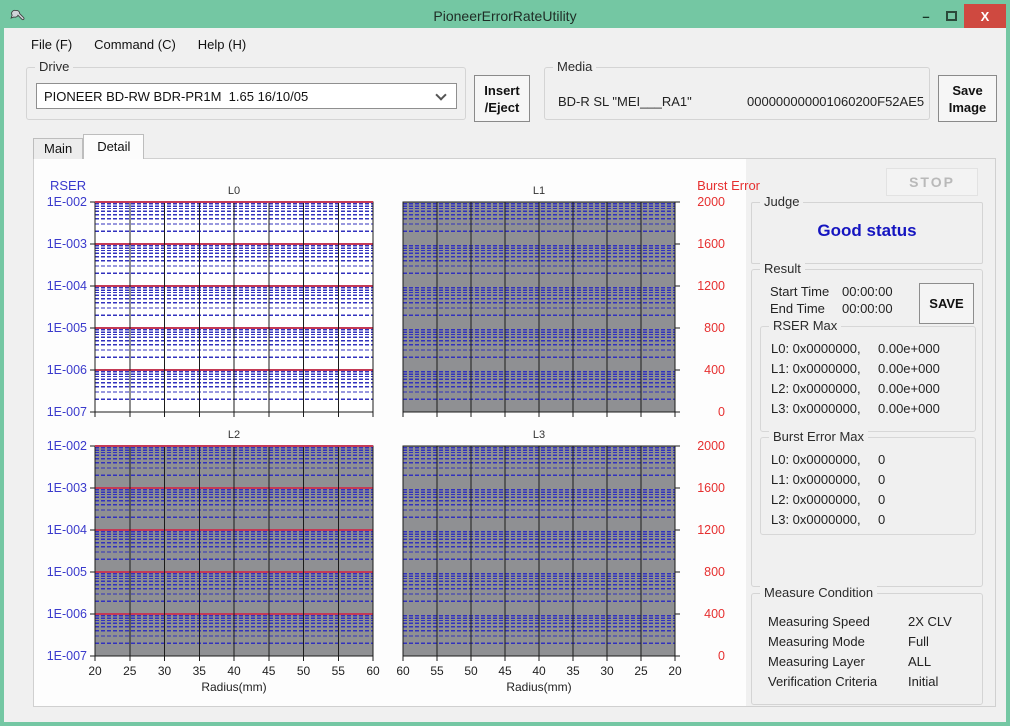  Describe the element at coordinates (836, 101) in the screenshot. I see `media-serial-text: 000000000001060200F52AE5` at that location.